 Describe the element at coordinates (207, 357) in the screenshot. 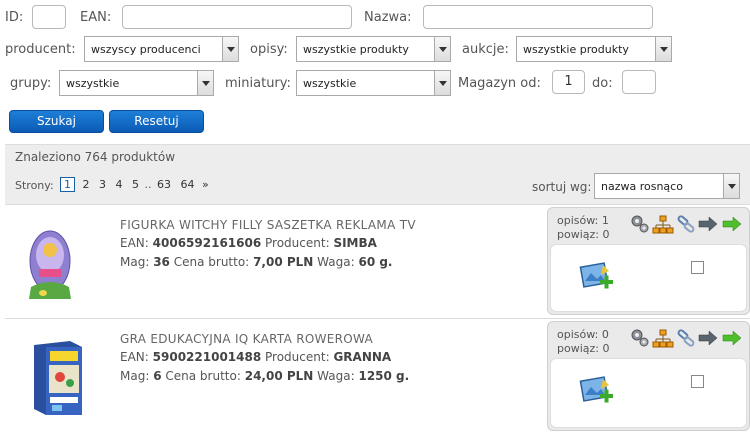

I see `ean-value: 5900221001488` at that location.